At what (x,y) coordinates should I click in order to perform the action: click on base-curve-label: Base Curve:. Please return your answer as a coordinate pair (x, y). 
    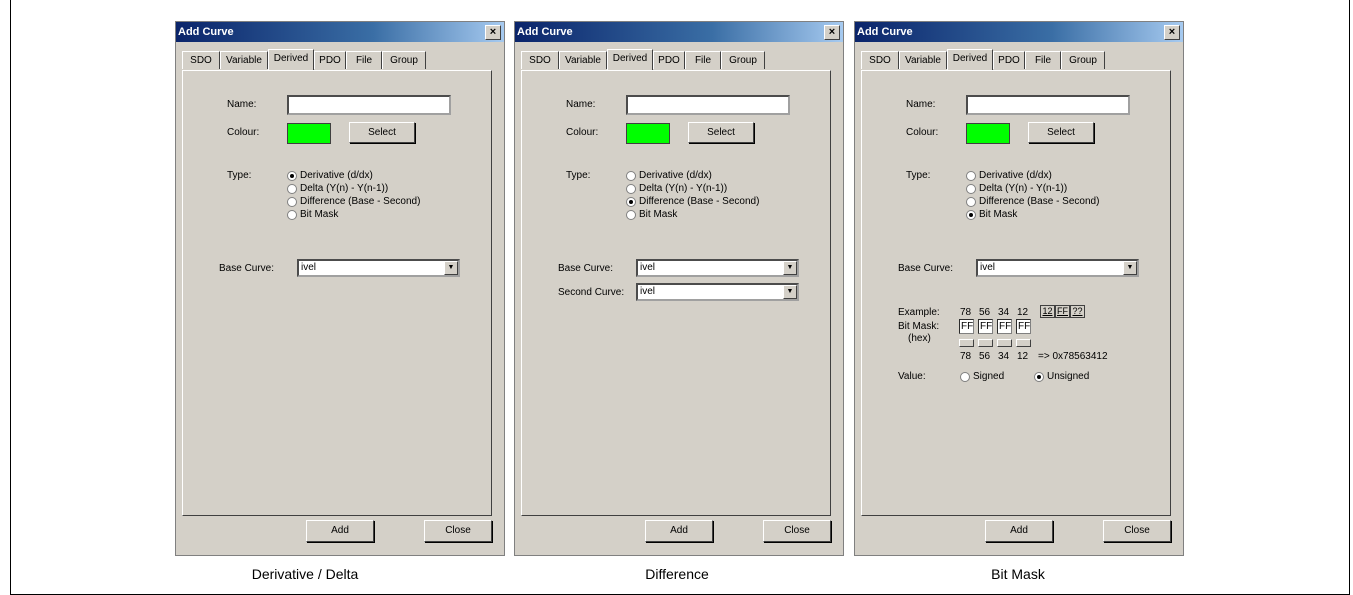
    Looking at the image, I should click on (586, 268).